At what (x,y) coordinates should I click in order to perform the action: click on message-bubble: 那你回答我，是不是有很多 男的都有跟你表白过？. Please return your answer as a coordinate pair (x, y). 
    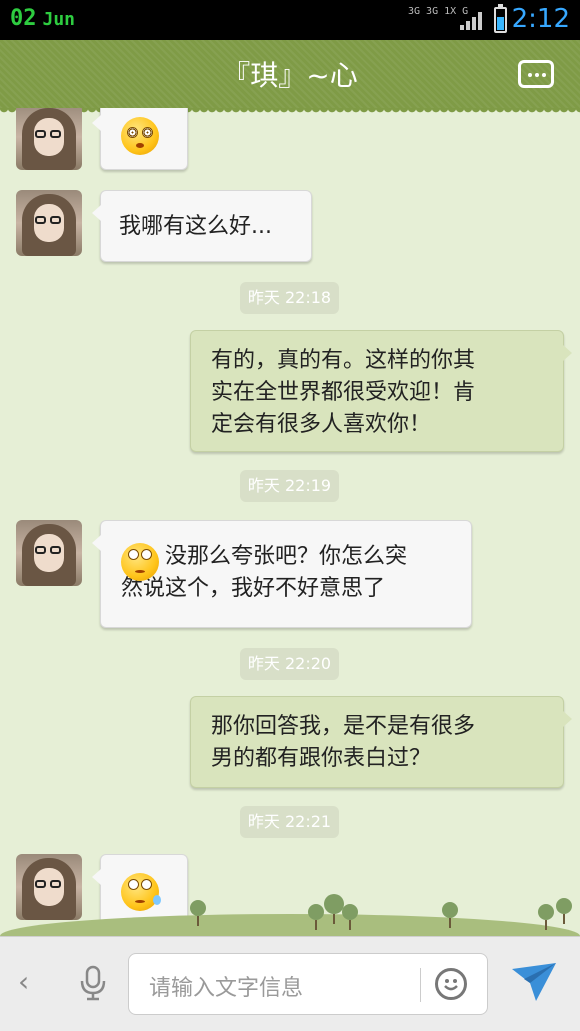
    Looking at the image, I should click on (381, 742).